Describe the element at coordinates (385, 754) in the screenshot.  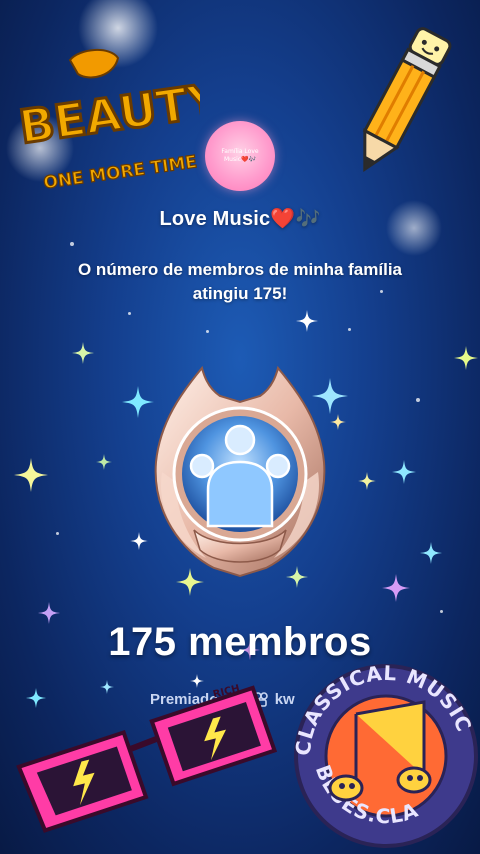
I see `blues-music-sticker: CLASSICAL MUSIC BLUES.CLA` at that location.